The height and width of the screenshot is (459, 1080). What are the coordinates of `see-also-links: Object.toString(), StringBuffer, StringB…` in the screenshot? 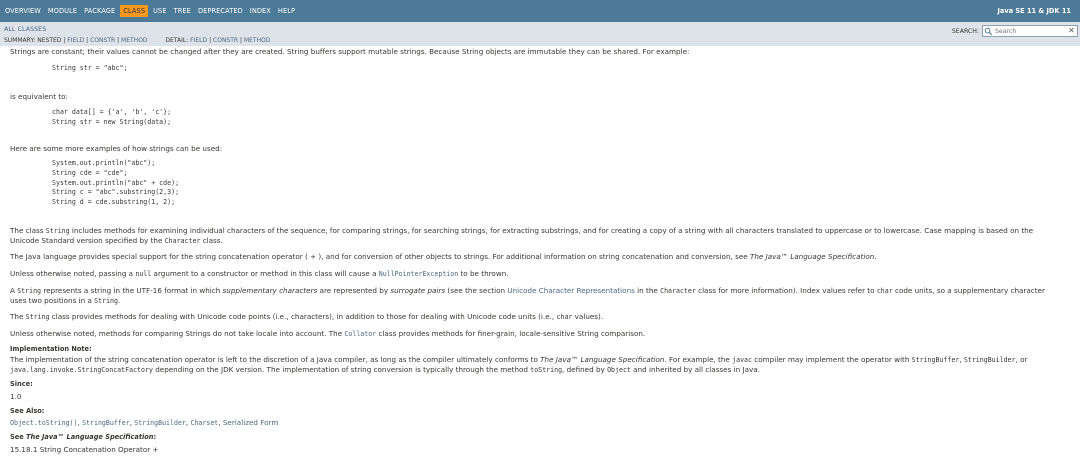 It's located at (144, 423).